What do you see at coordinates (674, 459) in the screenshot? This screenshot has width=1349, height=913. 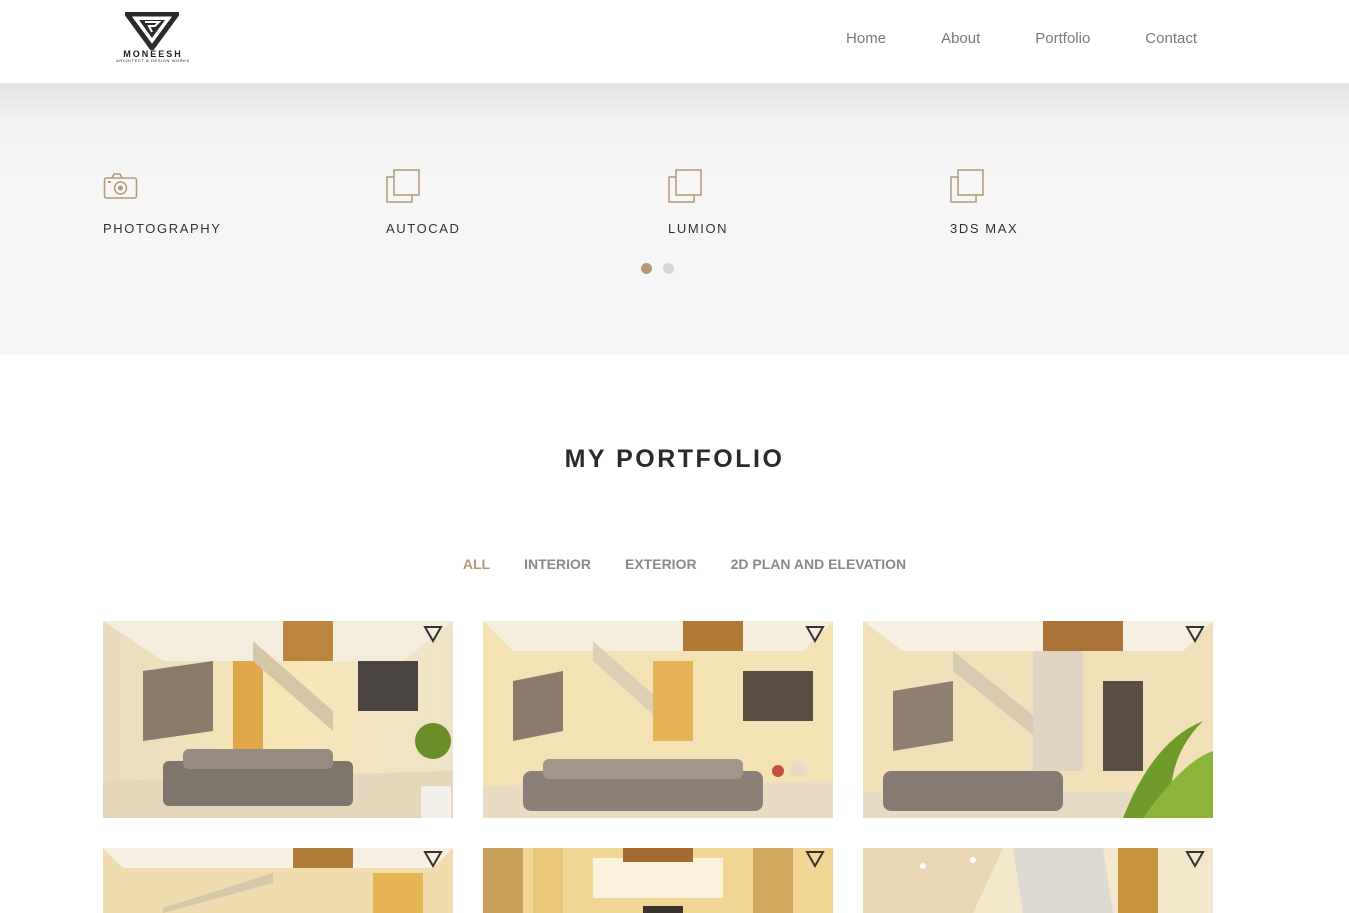 I see `portfolio-title: MY PORTFOLIO` at bounding box center [674, 459].